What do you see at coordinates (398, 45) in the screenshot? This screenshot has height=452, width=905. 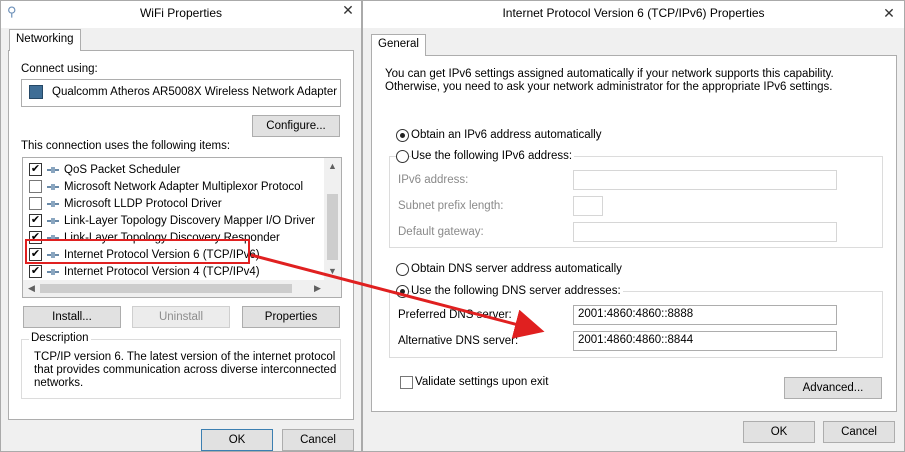 I see `tab-general: General` at bounding box center [398, 45].